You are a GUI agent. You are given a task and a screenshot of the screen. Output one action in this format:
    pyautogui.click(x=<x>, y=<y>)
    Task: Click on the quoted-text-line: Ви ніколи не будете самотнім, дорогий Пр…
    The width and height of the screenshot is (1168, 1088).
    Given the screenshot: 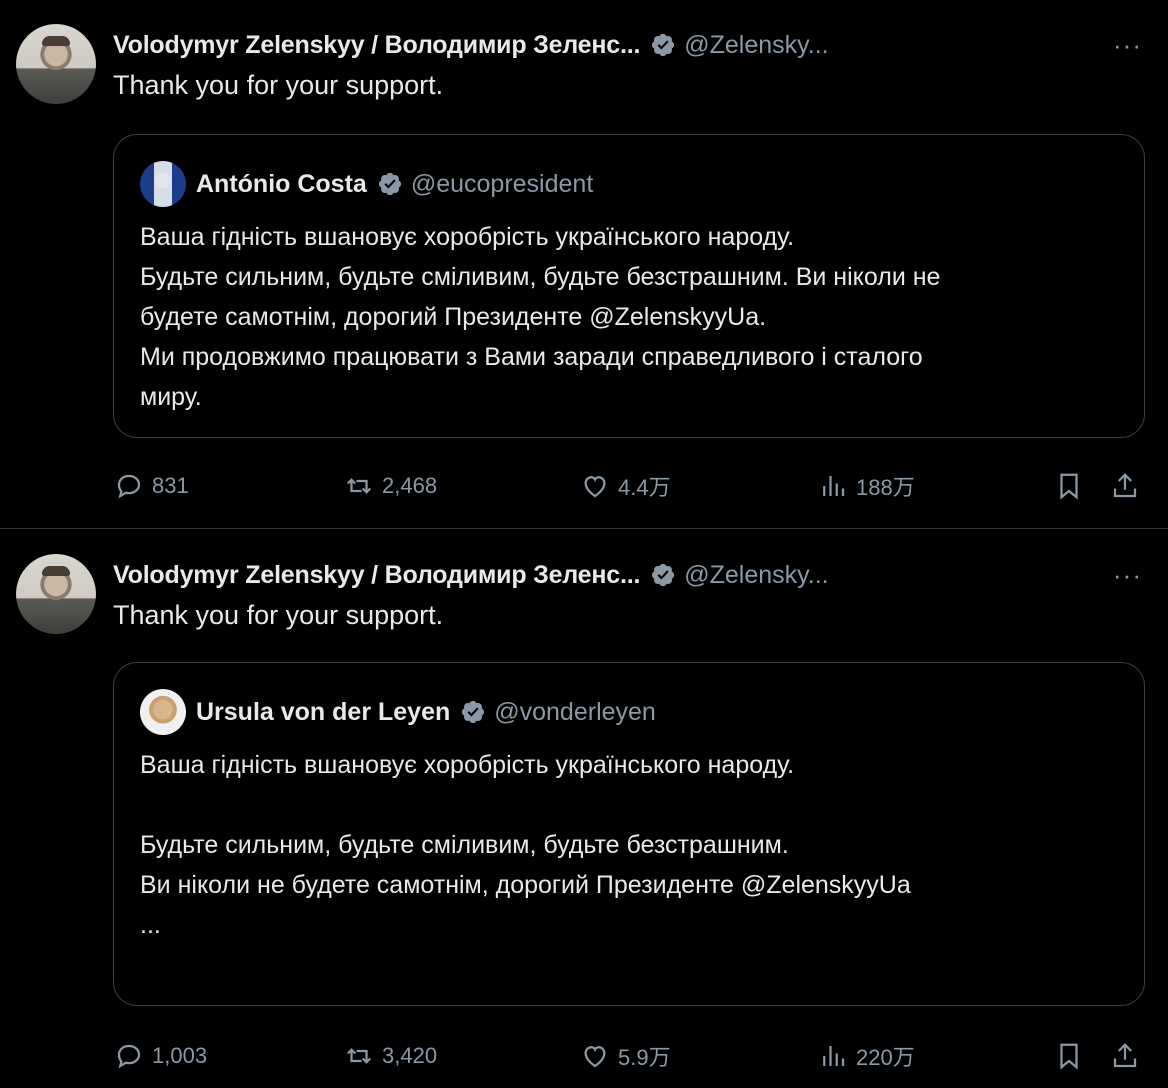 What is the action you would take?
    pyautogui.click(x=525, y=885)
    